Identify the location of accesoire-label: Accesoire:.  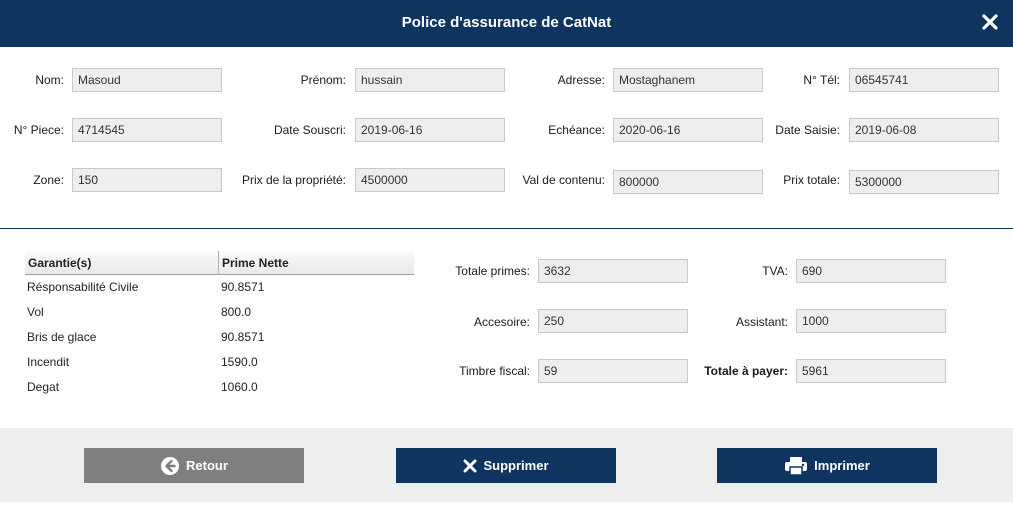
(501, 322).